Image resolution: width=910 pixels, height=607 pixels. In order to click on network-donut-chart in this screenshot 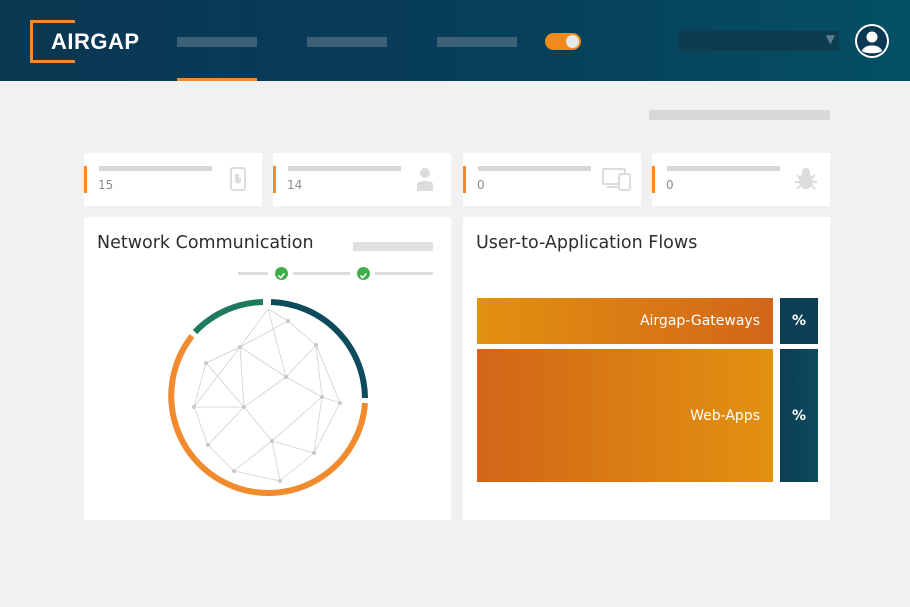, I will do `click(268, 399)`.